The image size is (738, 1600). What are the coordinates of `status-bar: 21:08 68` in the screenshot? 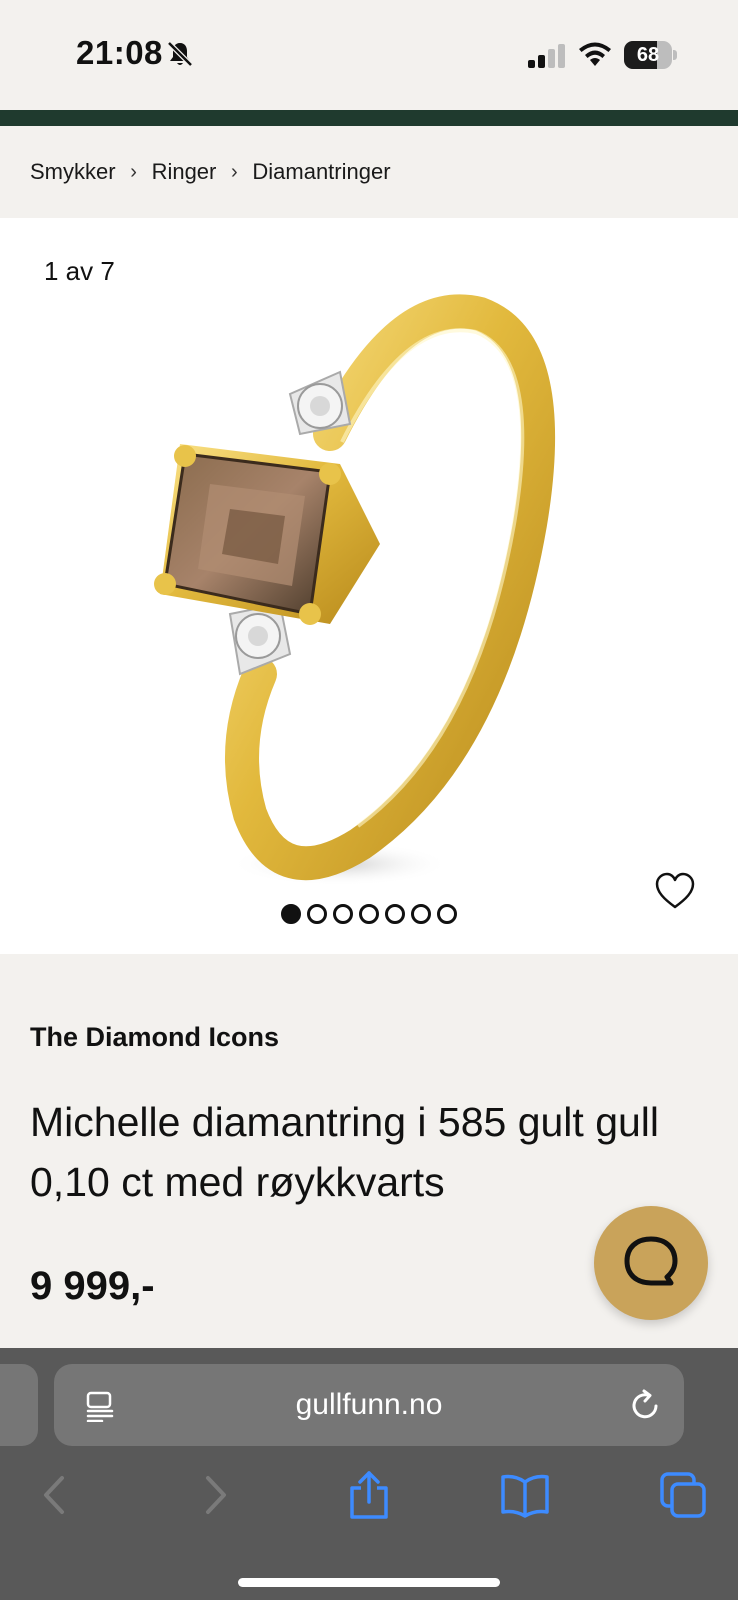 It's located at (369, 55).